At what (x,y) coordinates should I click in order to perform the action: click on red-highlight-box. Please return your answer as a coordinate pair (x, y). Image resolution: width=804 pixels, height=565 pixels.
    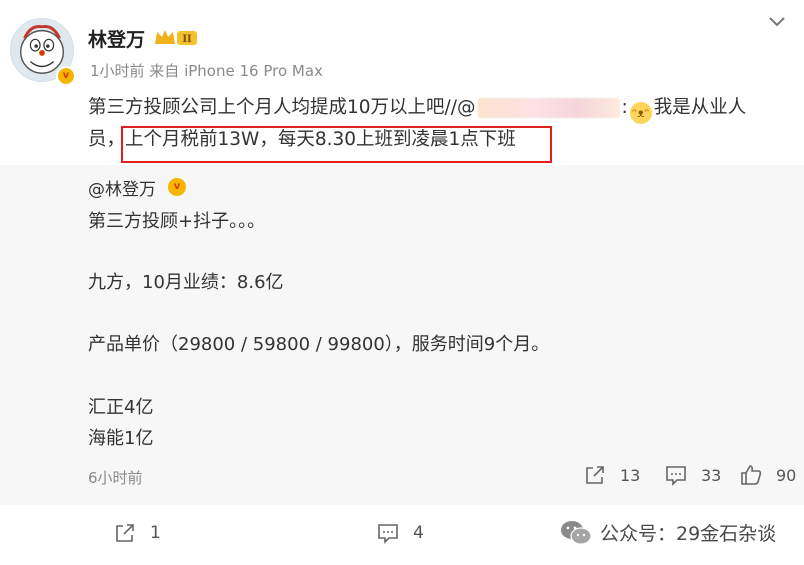
    Looking at the image, I should click on (336, 144).